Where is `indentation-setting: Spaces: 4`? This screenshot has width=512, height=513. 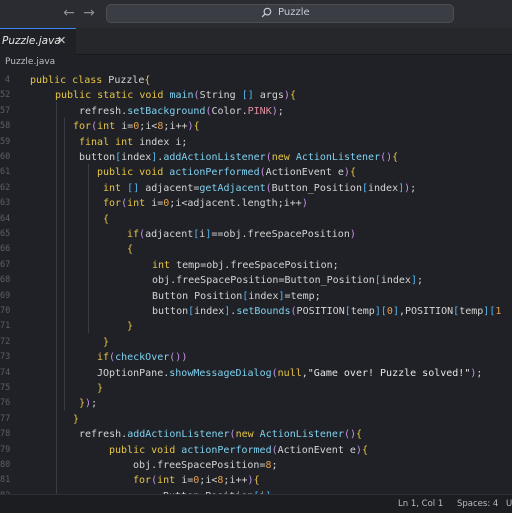
indentation-setting: Spaces: 4 is located at coordinates (477, 504).